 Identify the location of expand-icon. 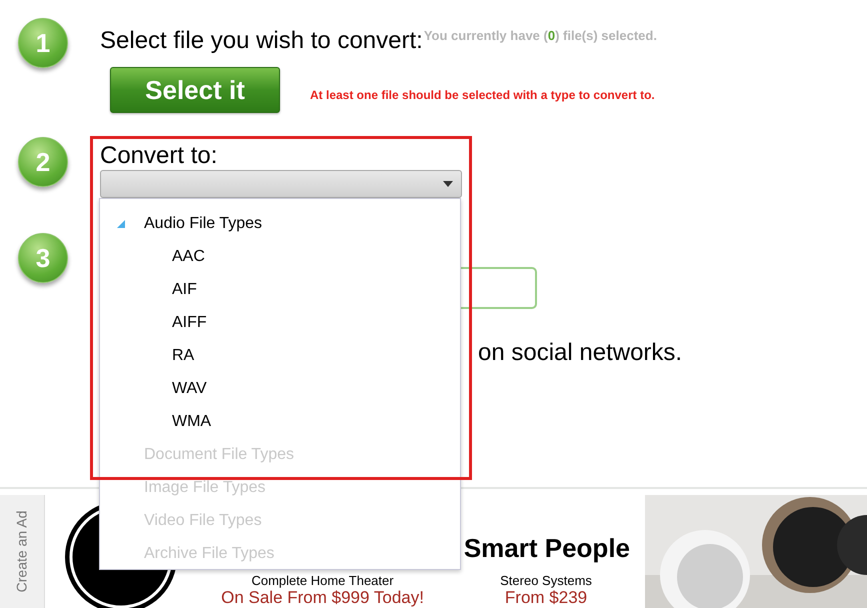
(121, 224).